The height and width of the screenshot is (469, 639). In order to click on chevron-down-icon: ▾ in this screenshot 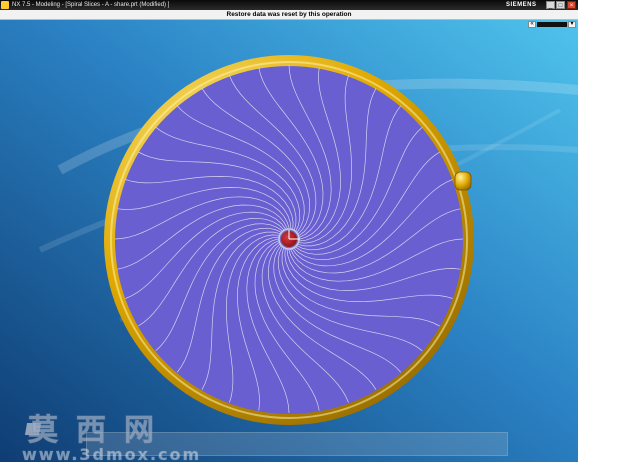, I will do `click(572, 24)`.